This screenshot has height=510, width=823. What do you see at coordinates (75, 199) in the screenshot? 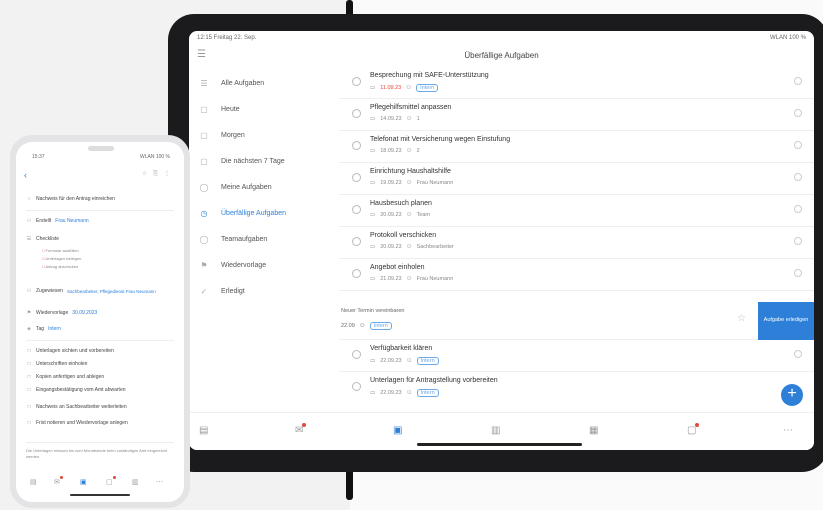
I see `task-title: Nachweis für den Antrag einreichen` at bounding box center [75, 199].